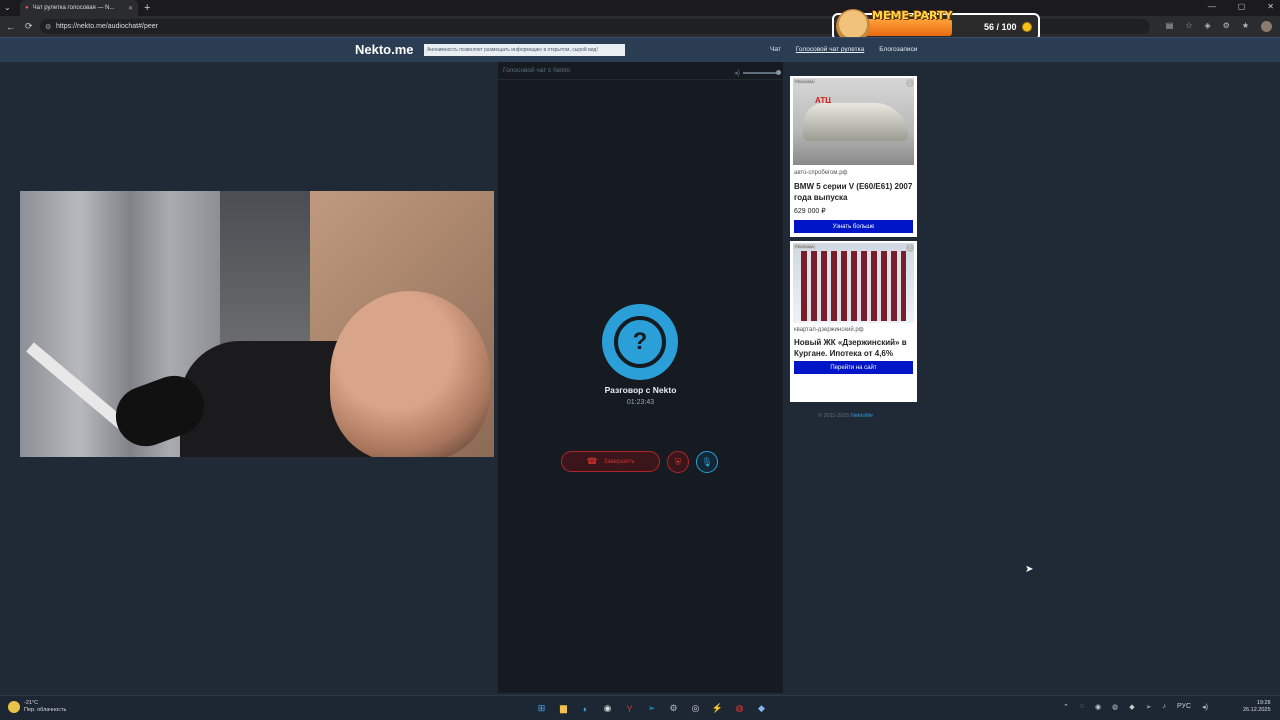  Describe the element at coordinates (853, 367) in the screenshot. I see `ad-cta-button: Перейти на сайт` at that location.